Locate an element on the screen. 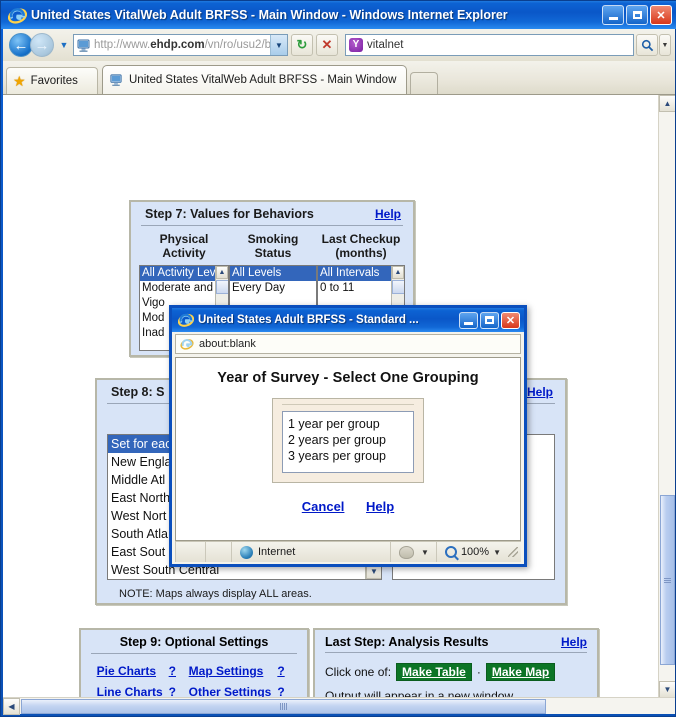 Image resolution: width=676 pixels, height=717 pixels. last-step-title: Last Step: Analysis Results is located at coordinates (407, 642).